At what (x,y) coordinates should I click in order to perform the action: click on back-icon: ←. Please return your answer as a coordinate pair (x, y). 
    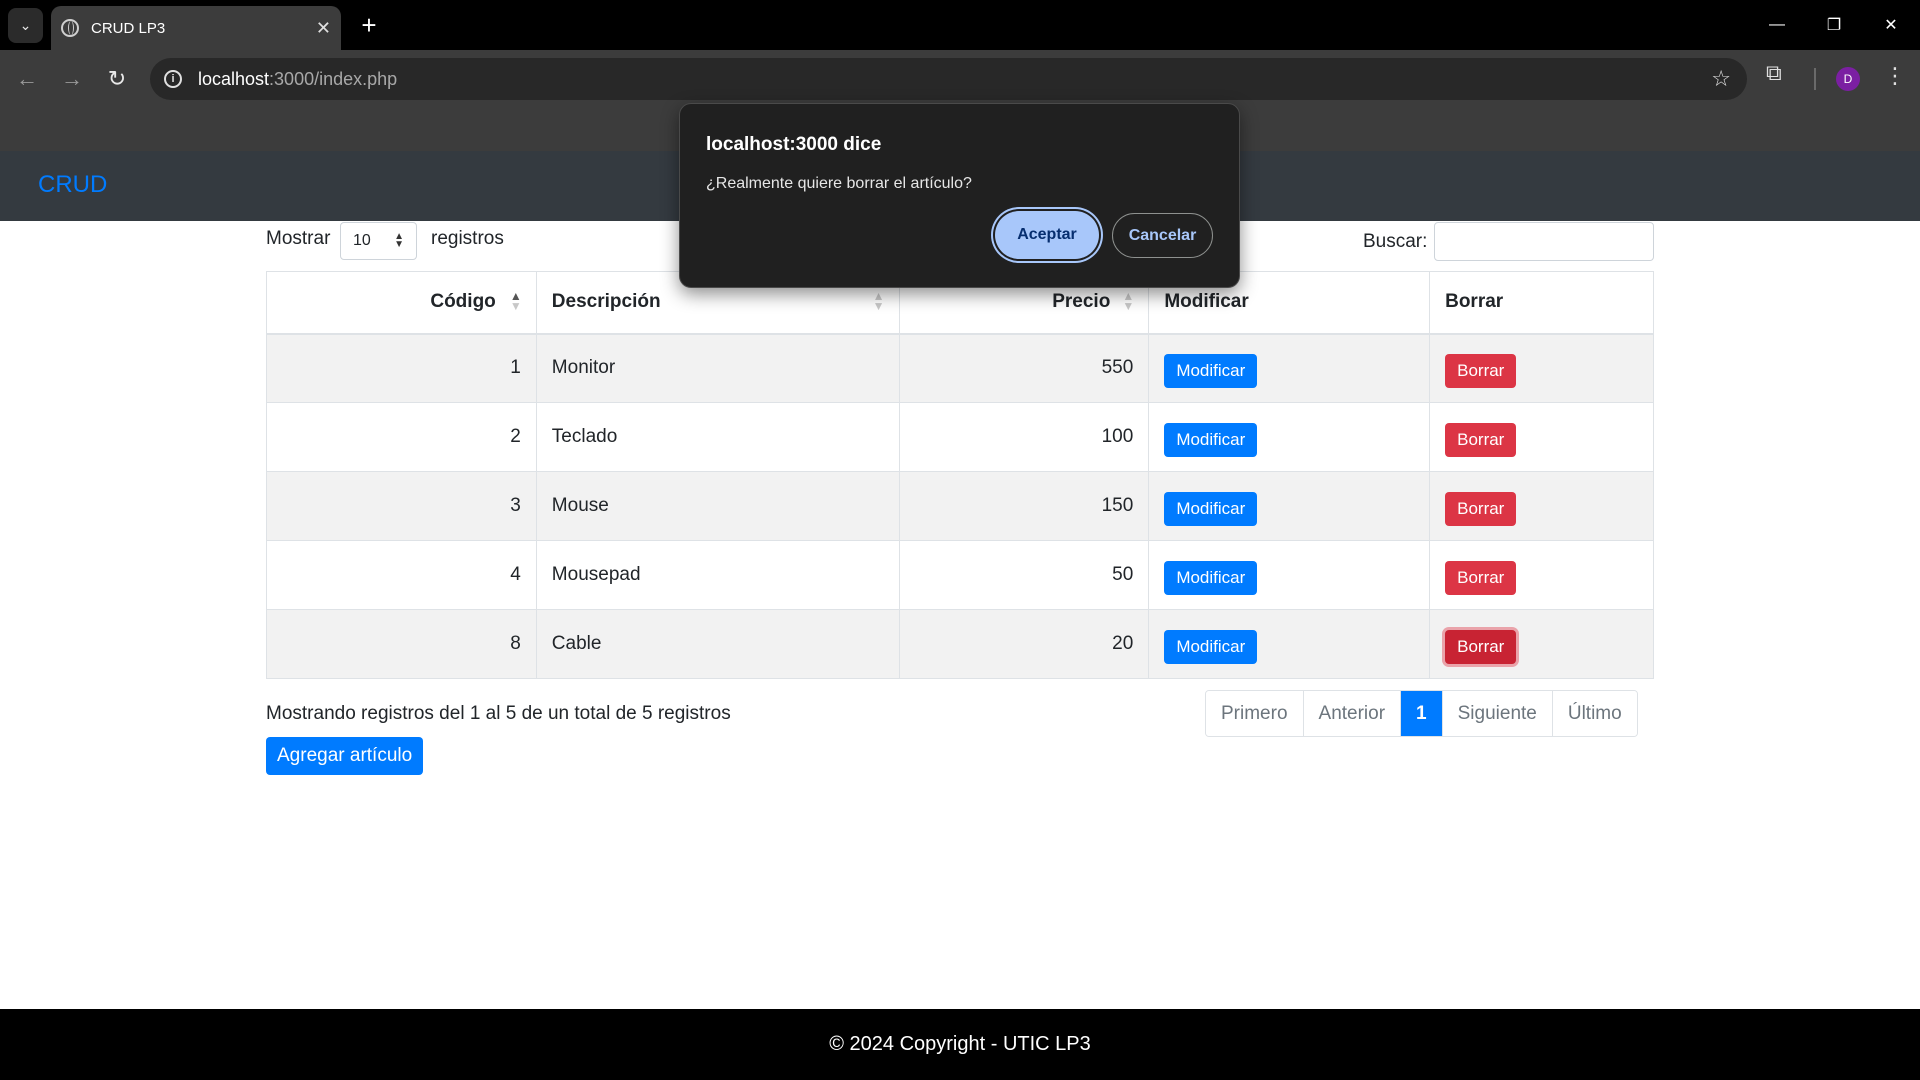
    Looking at the image, I should click on (27, 79).